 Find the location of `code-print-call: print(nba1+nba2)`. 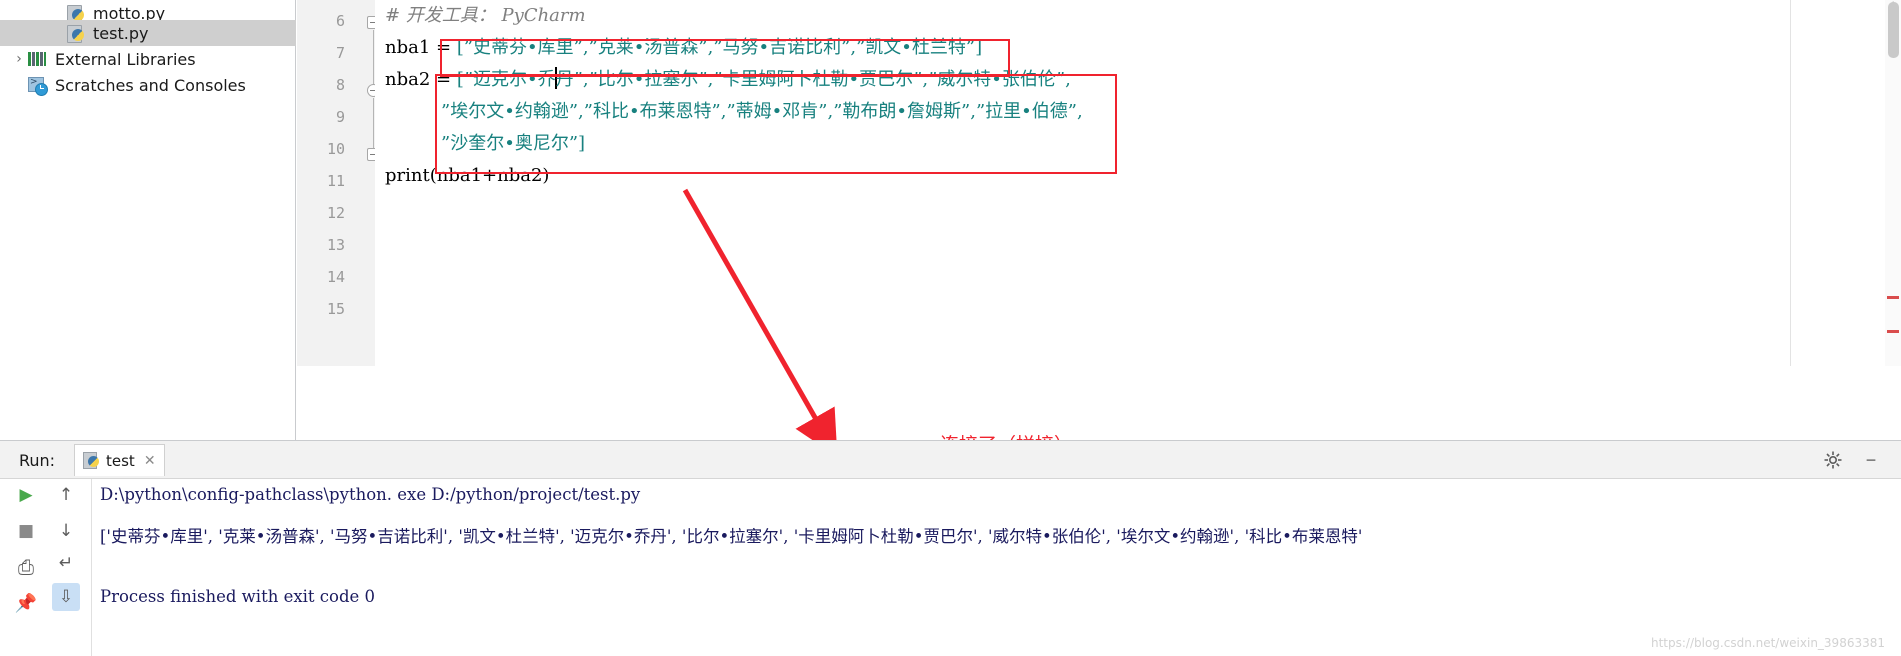

code-print-call: print(nba1+nba2) is located at coordinates (467, 175).